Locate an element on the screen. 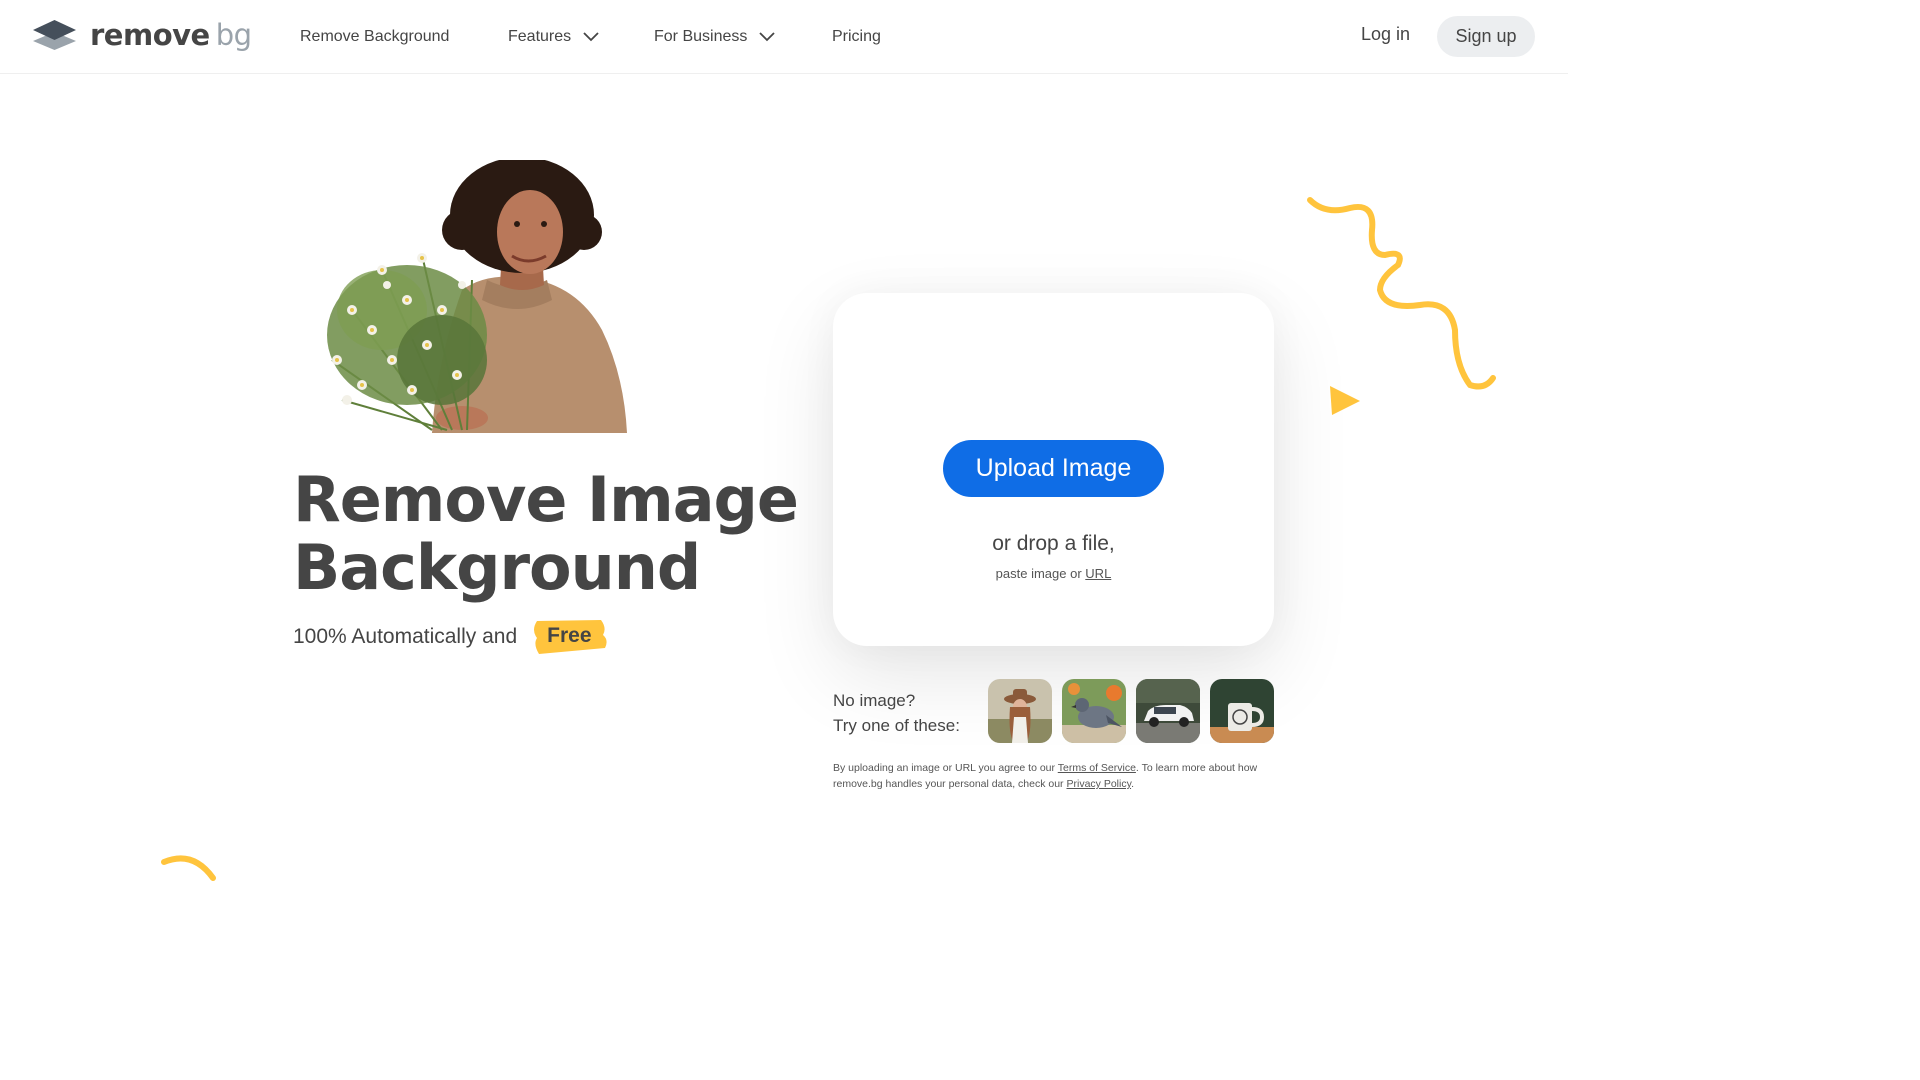 This screenshot has width=1920, height=1080. nav-label: Remove Background is located at coordinates (375, 36).